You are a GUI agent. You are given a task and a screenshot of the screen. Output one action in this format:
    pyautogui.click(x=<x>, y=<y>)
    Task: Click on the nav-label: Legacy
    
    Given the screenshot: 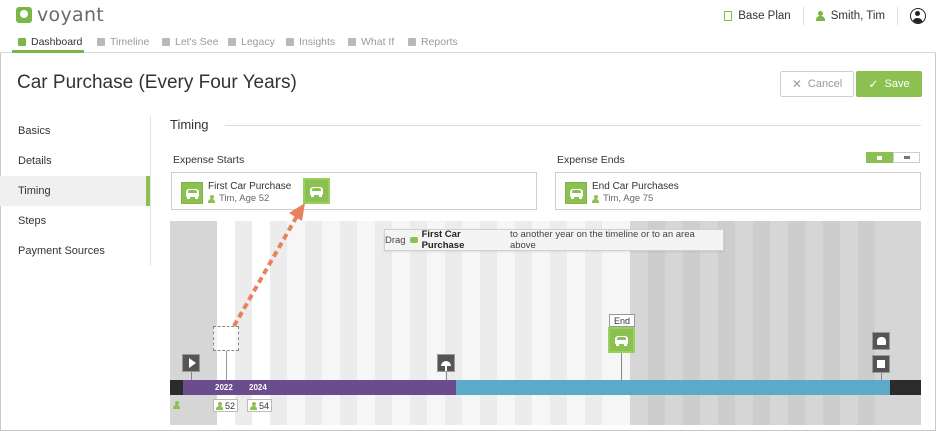 What is the action you would take?
    pyautogui.click(x=258, y=42)
    